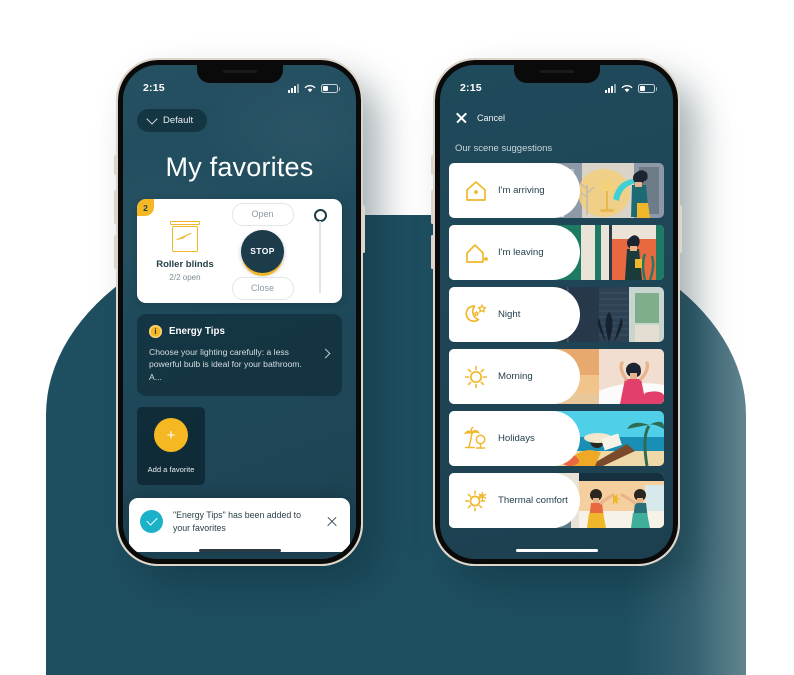  Describe the element at coordinates (185, 236) in the screenshot. I see `roller-blind-icon` at that location.